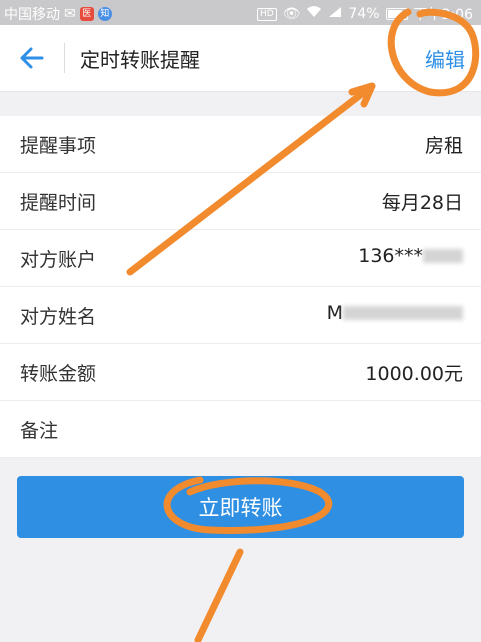 The height and width of the screenshot is (642, 481). Describe the element at coordinates (240, 58) in the screenshot. I see `app-header: 定时转账提醒 编辑` at that location.